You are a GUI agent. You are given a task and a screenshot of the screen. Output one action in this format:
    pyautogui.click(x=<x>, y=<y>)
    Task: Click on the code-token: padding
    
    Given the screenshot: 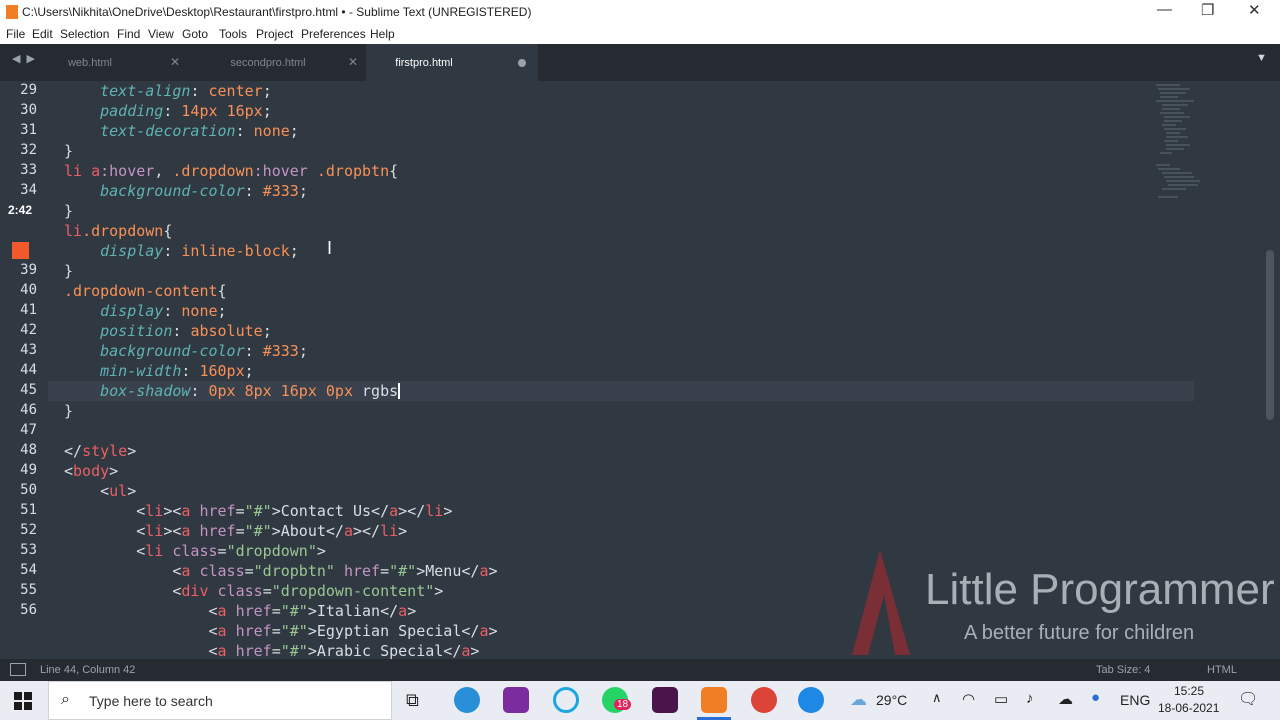 What is the action you would take?
    pyautogui.click(x=114, y=111)
    